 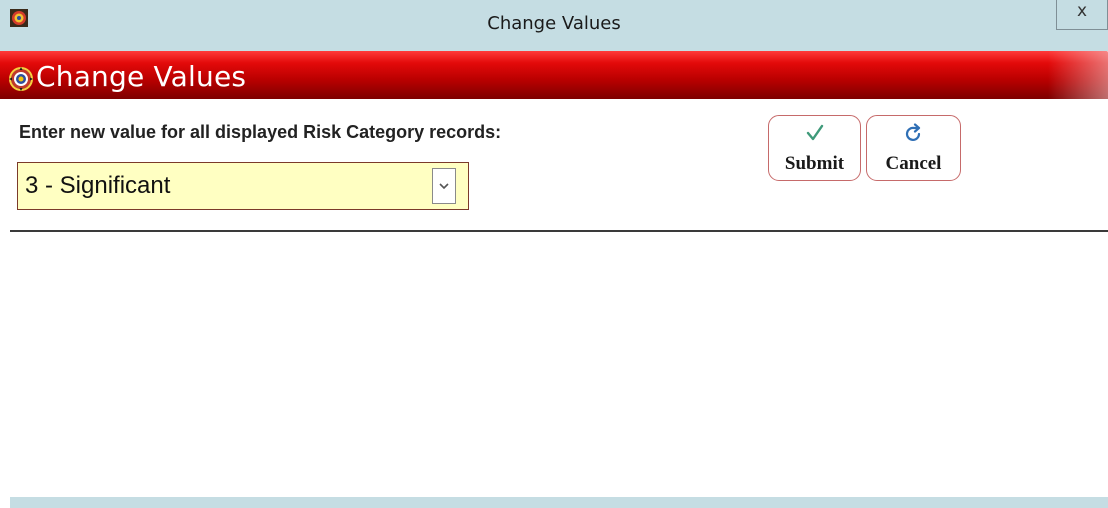 What do you see at coordinates (912, 132) in the screenshot?
I see `redo-arrow-icon` at bounding box center [912, 132].